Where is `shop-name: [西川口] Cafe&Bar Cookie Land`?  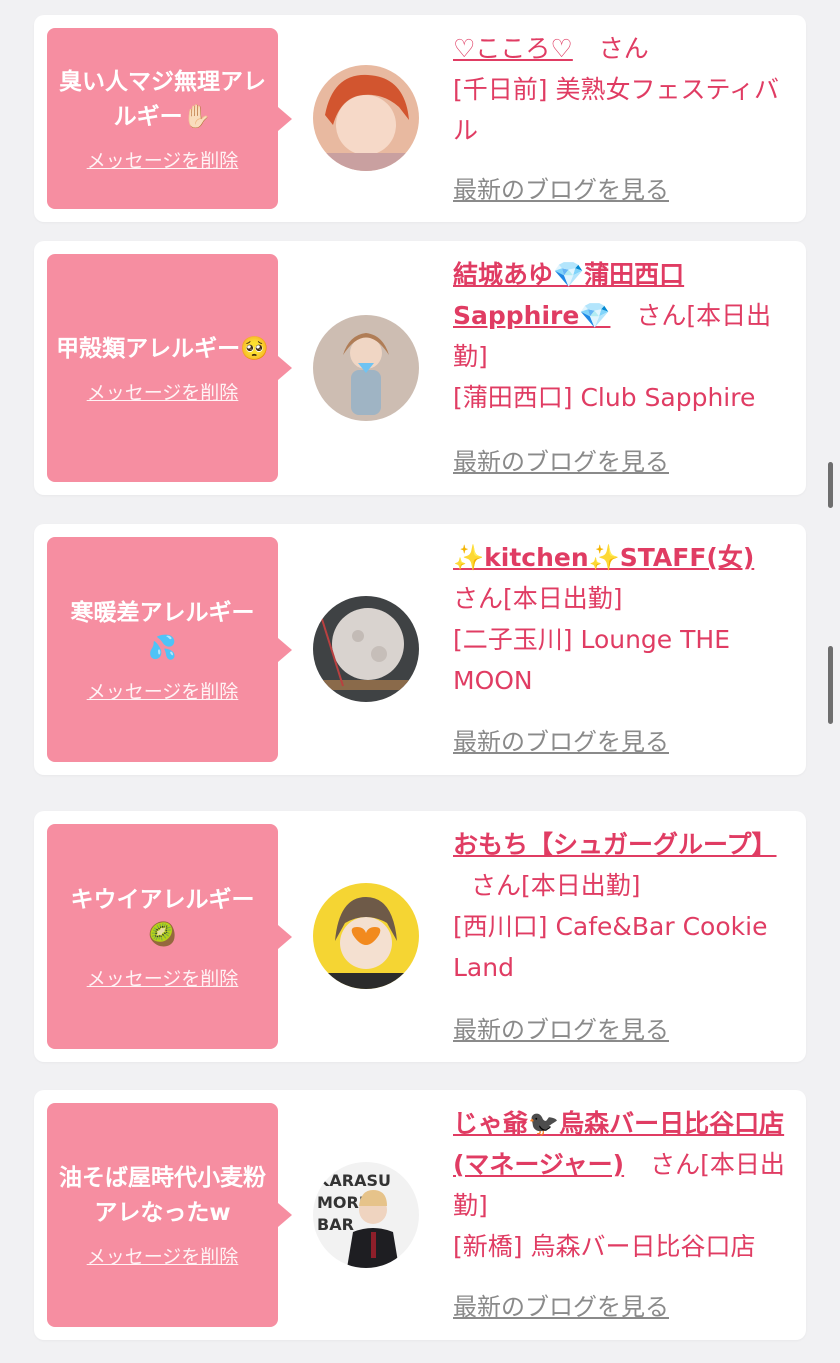 shop-name: [西川口] Cafe&Bar Cookie Land is located at coordinates (610, 947).